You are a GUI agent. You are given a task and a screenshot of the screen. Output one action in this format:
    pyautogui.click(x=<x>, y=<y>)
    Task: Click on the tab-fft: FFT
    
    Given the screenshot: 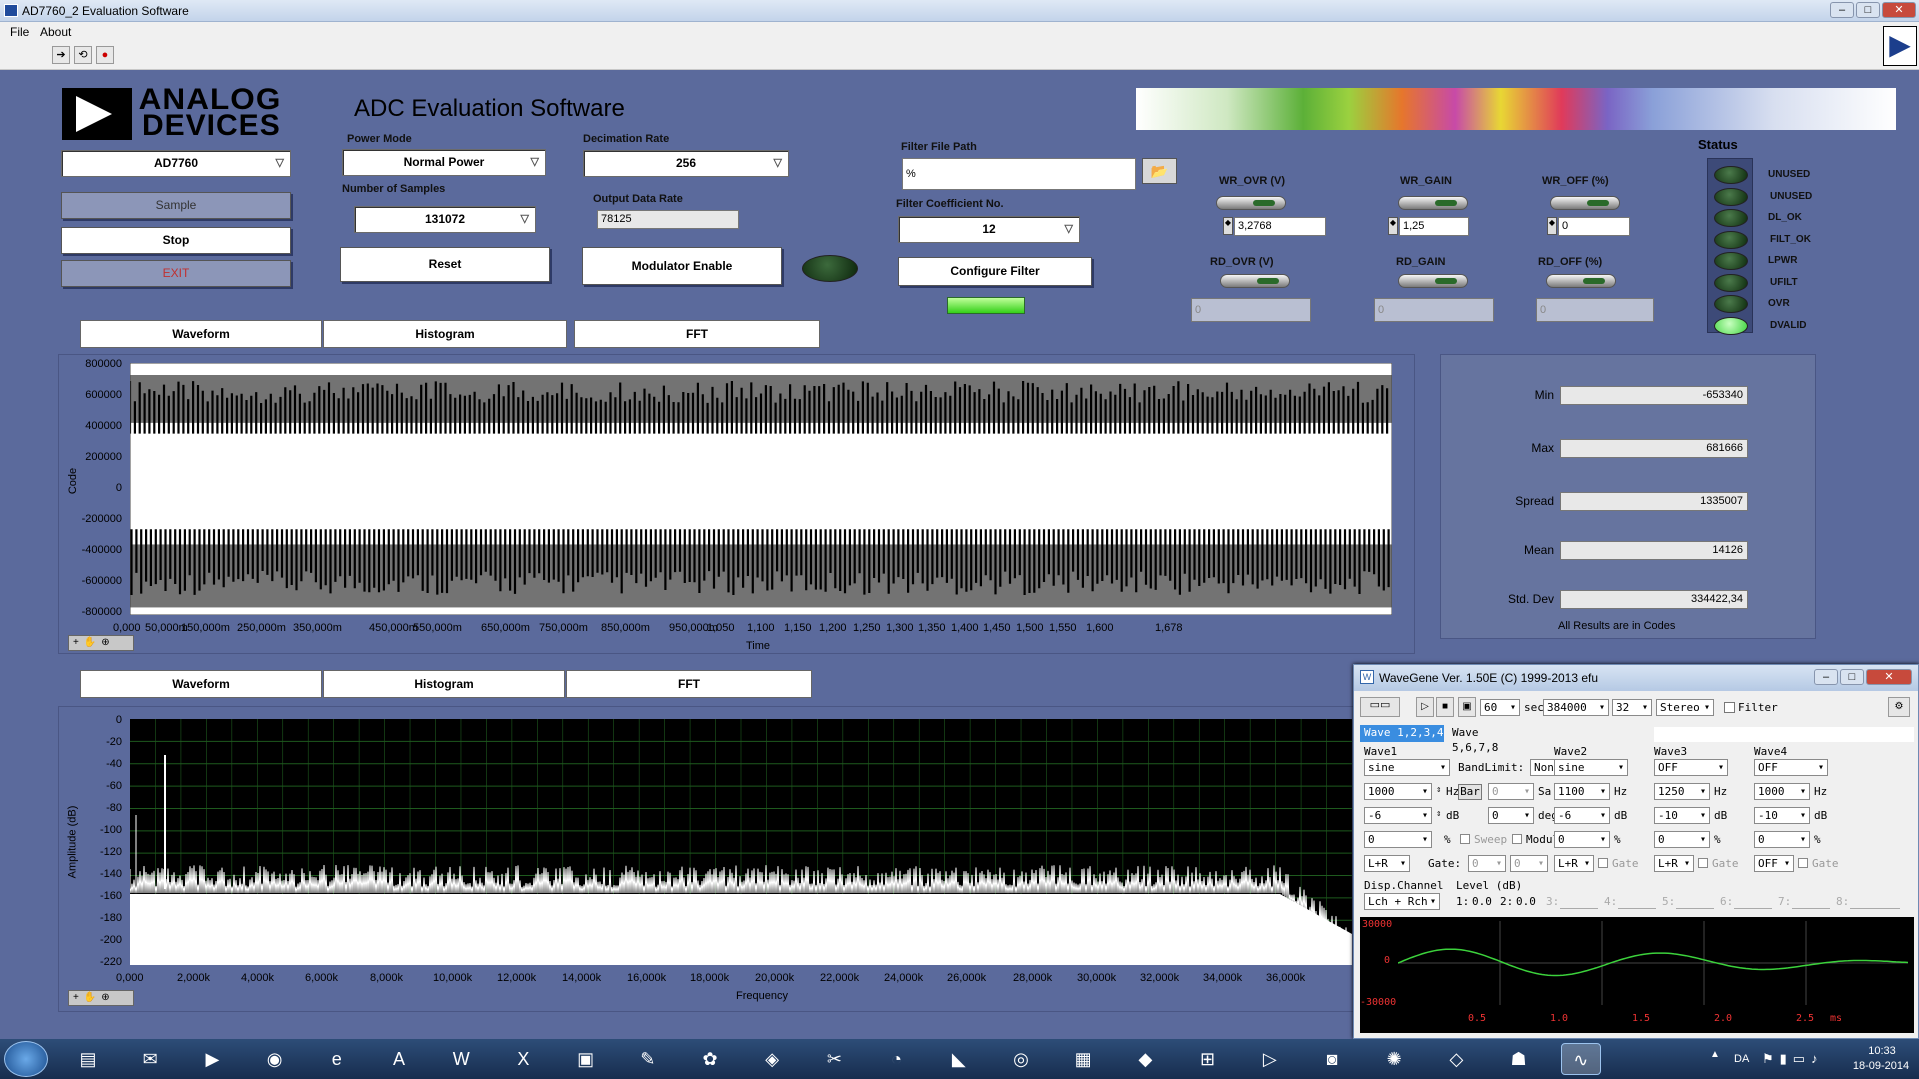 What is the action you would take?
    pyautogui.click(x=697, y=334)
    